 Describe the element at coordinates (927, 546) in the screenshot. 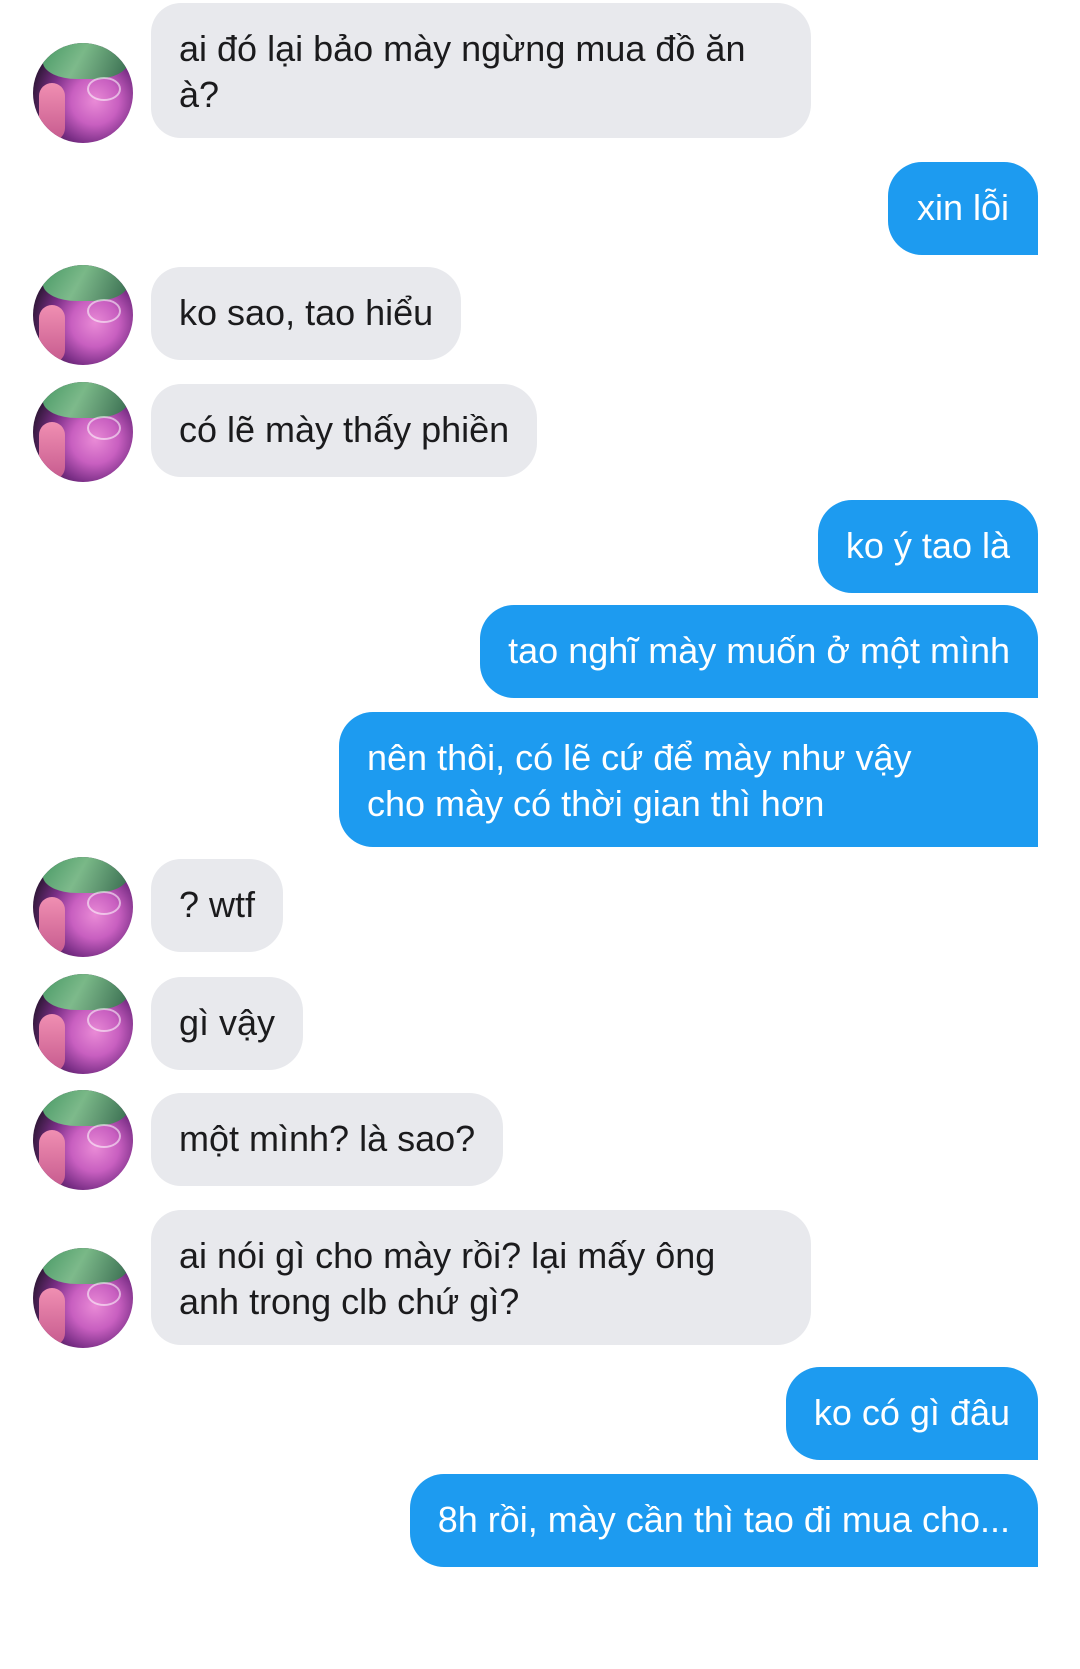

I see `outgoing-message-bubble: ko ý tao là` at that location.